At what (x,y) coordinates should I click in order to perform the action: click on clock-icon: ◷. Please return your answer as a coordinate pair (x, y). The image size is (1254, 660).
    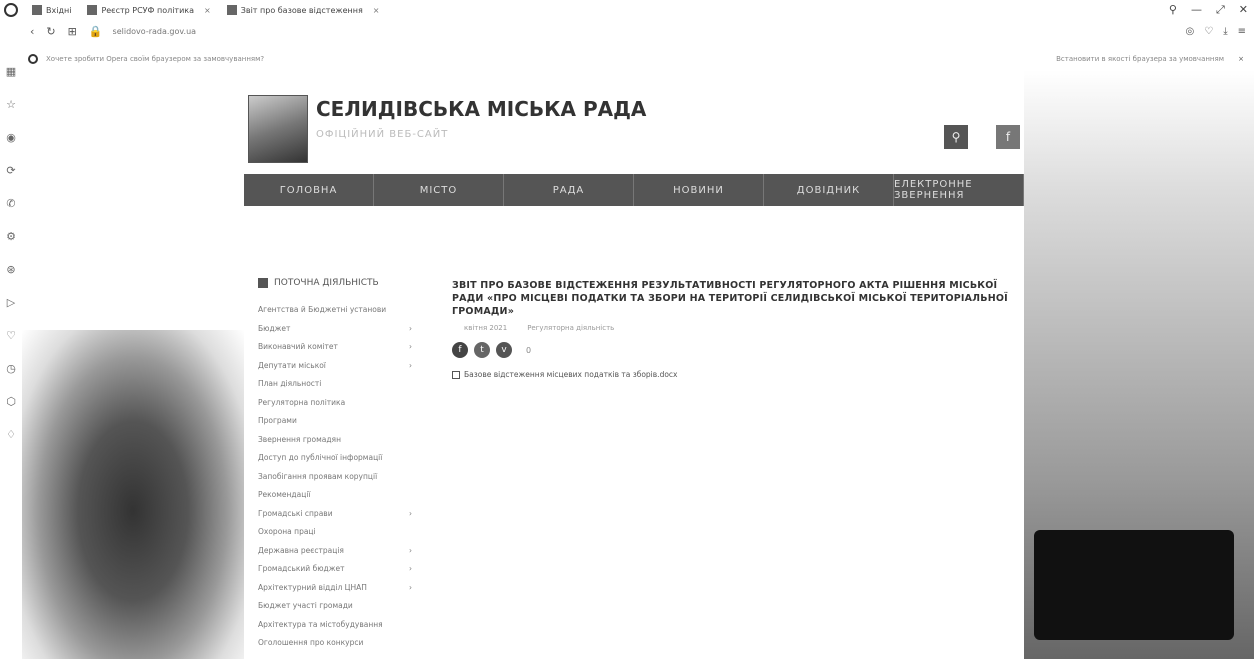
    Looking at the image, I should click on (11, 368).